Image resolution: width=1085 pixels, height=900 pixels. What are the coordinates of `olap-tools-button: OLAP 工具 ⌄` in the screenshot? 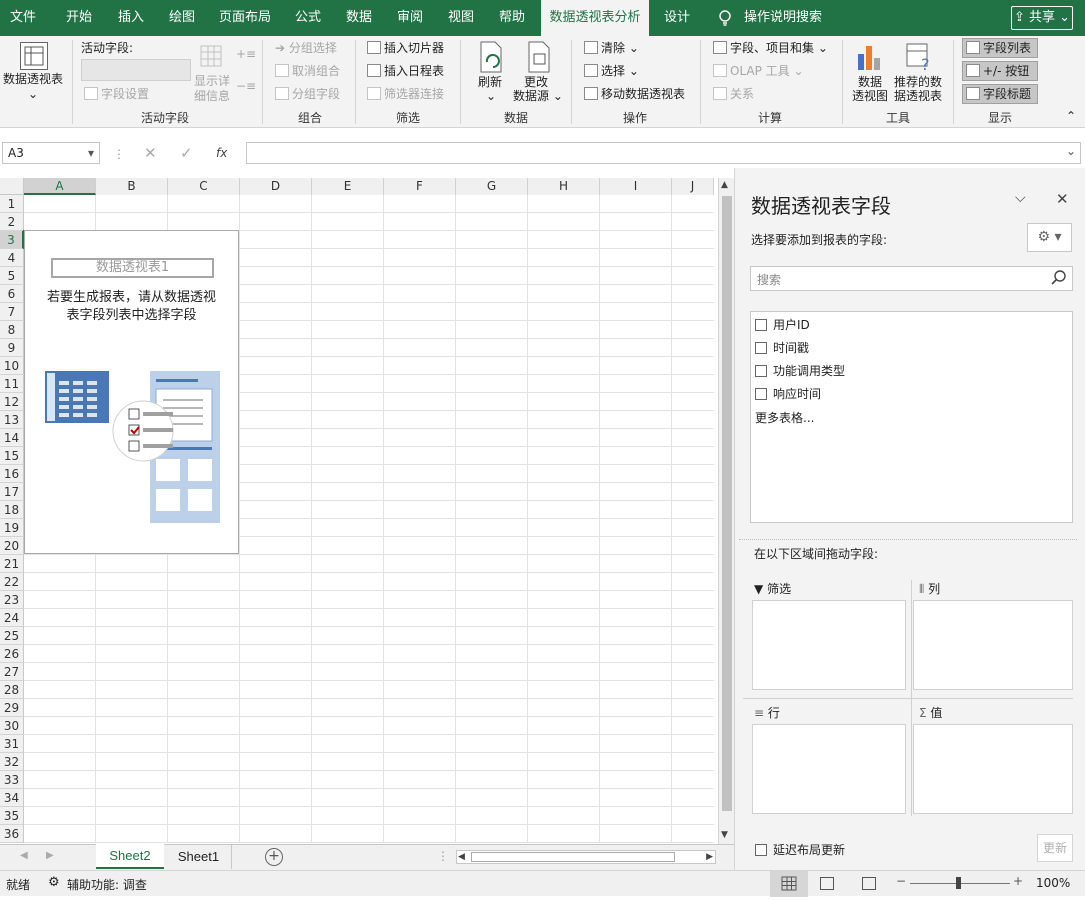 It's located at (758, 71).